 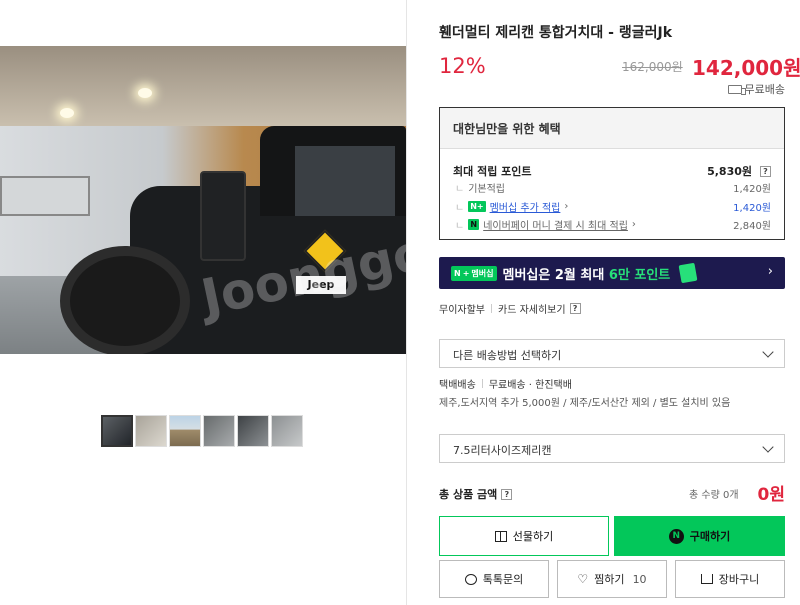 I want to click on total-quantity: 총 수량 0개, so click(x=714, y=495).